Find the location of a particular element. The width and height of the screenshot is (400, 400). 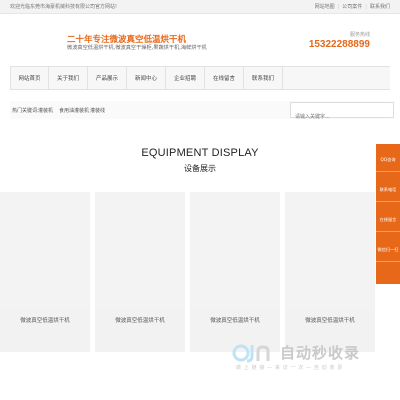

search-box is located at coordinates (342, 113).